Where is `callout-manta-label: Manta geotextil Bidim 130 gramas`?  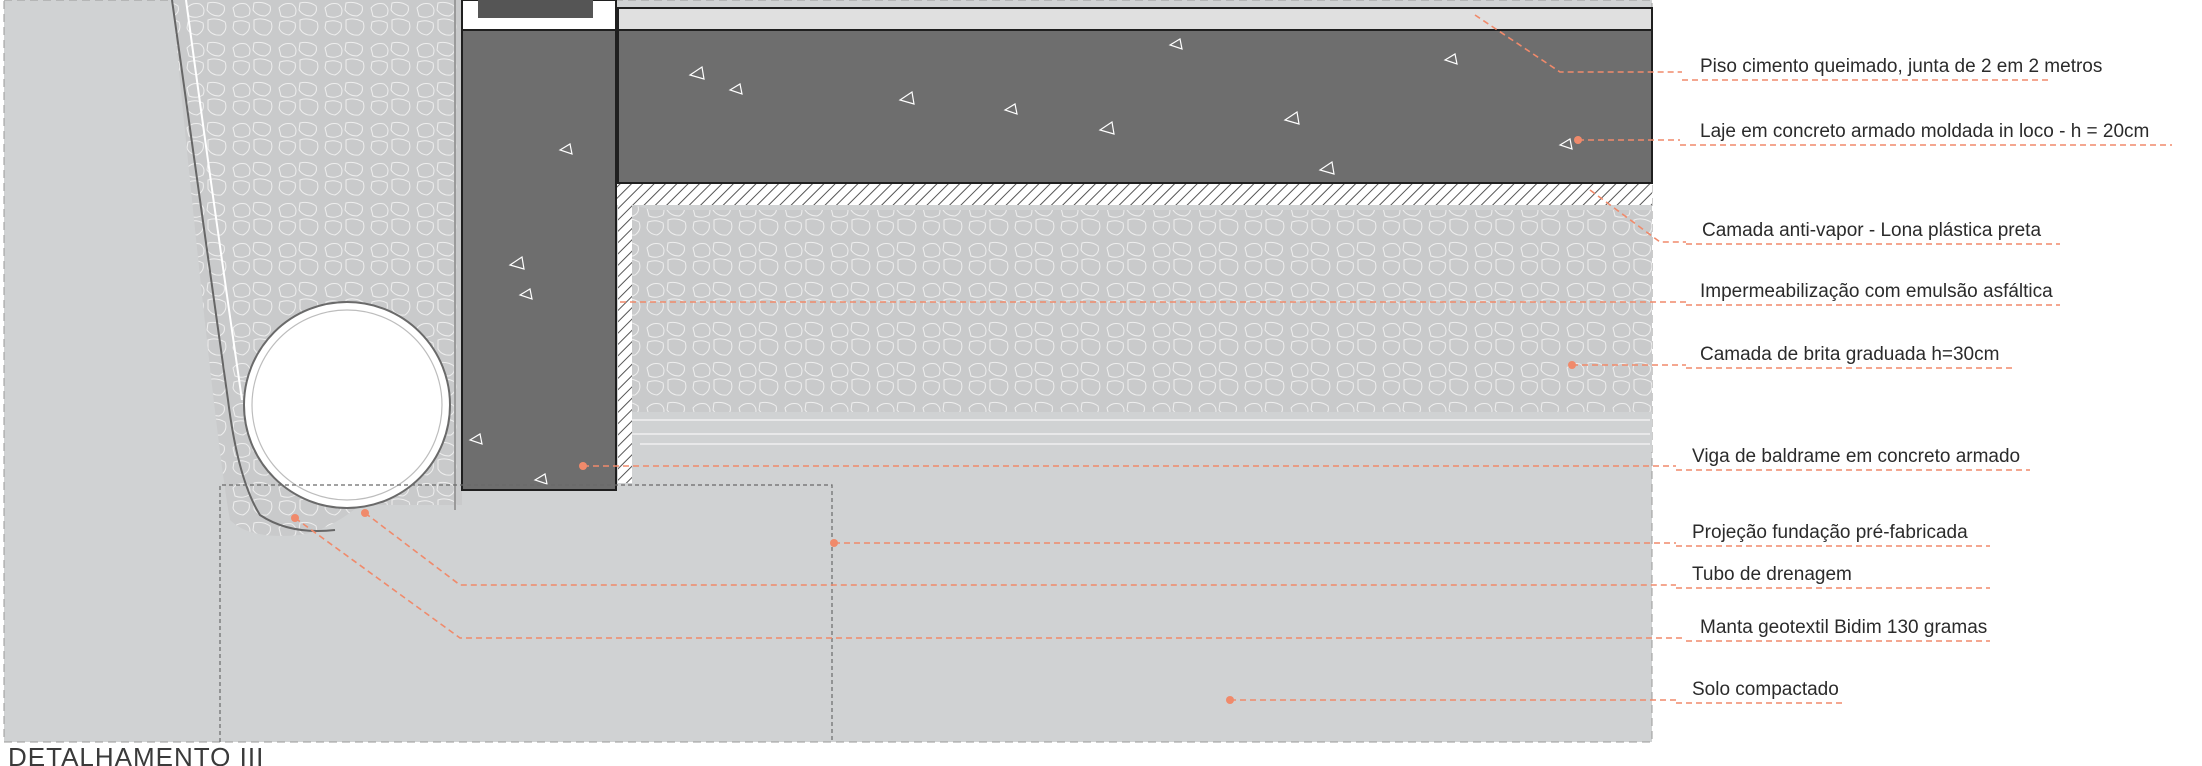 callout-manta-label: Manta geotextil Bidim 130 gramas is located at coordinates (1843, 627).